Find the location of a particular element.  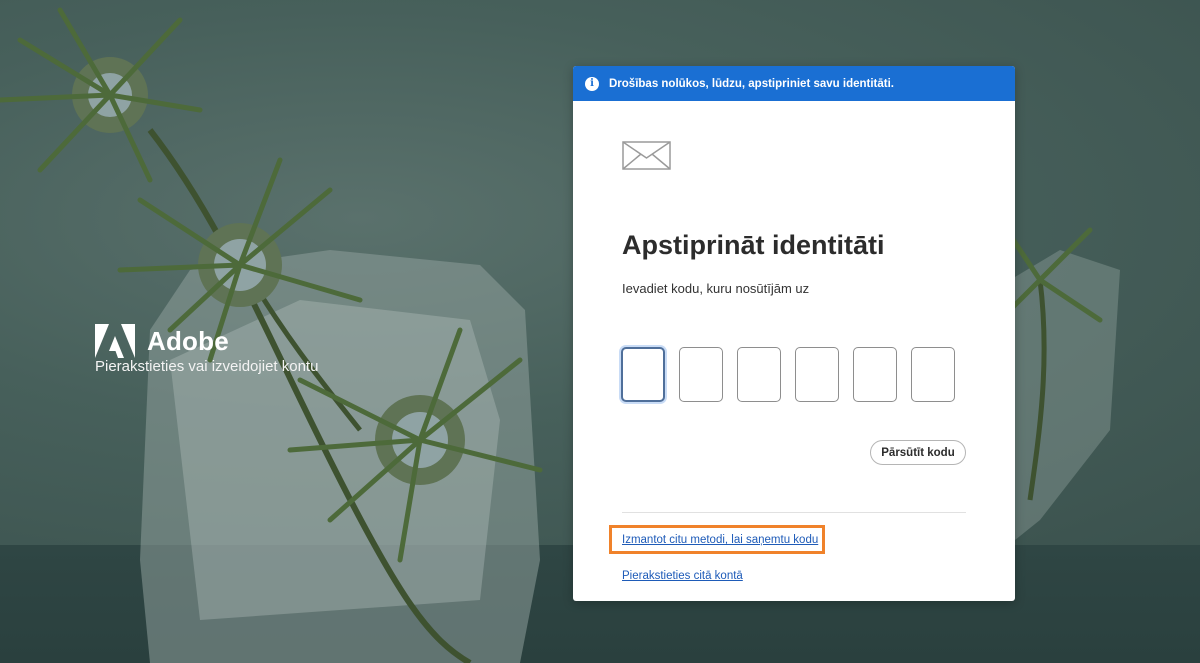

info-icon: i is located at coordinates (592, 83).